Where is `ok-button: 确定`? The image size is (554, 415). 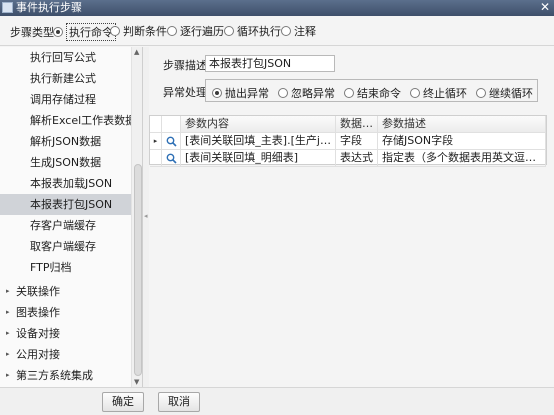 ok-button: 确定 is located at coordinates (123, 402).